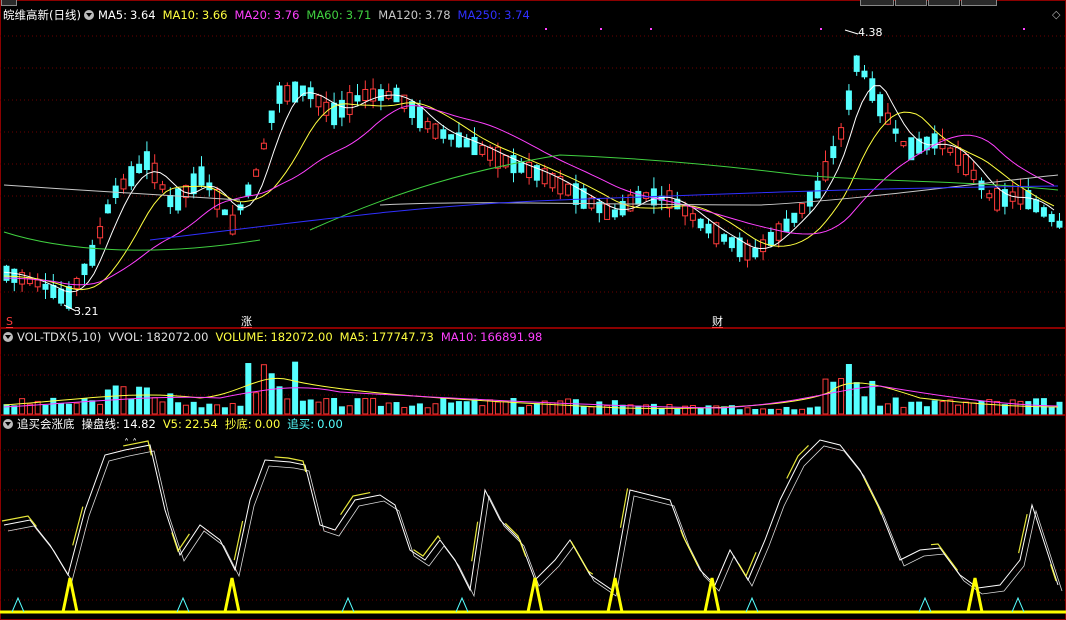 Image resolution: width=1066 pixels, height=620 pixels. I want to click on indicator-item-value: 22.54, so click(201, 424).